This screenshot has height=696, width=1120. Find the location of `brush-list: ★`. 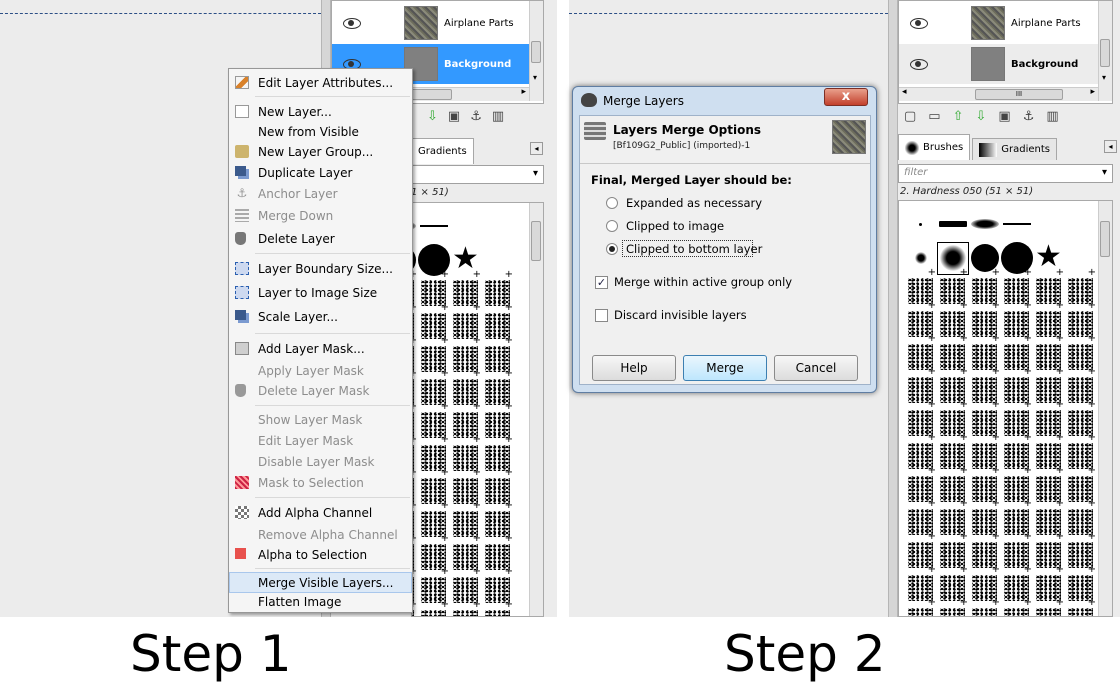

brush-list: ★ is located at coordinates (463, 413).